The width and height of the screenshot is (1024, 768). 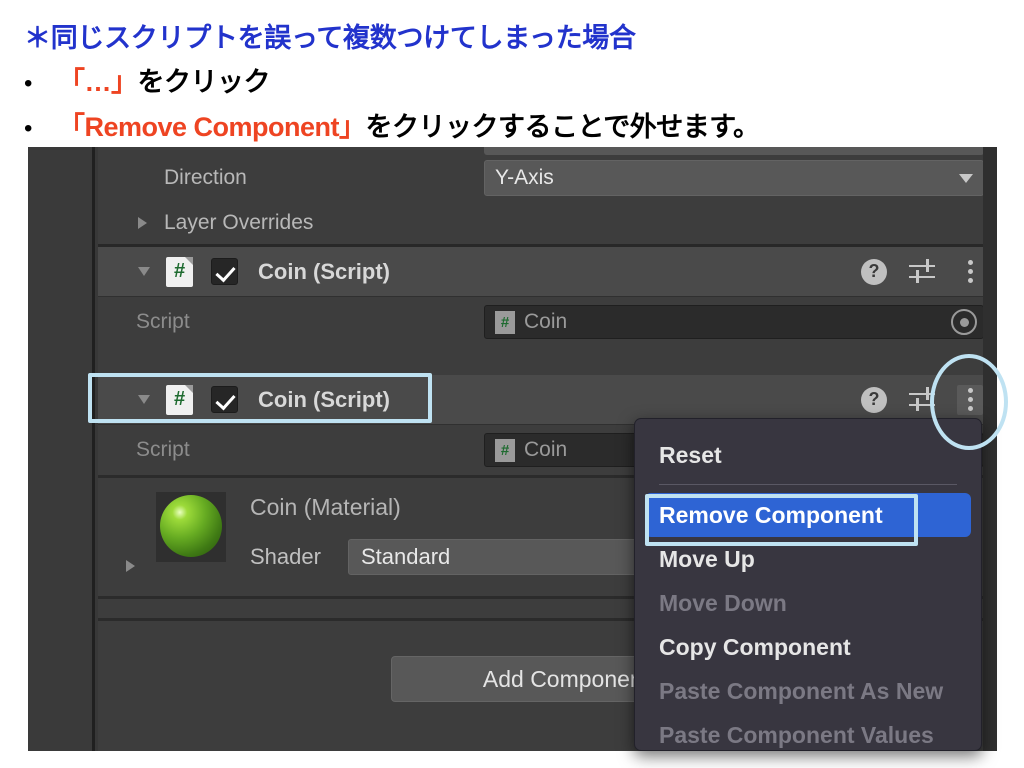 I want to click on direction-value: Y-Axis, so click(x=524, y=177).